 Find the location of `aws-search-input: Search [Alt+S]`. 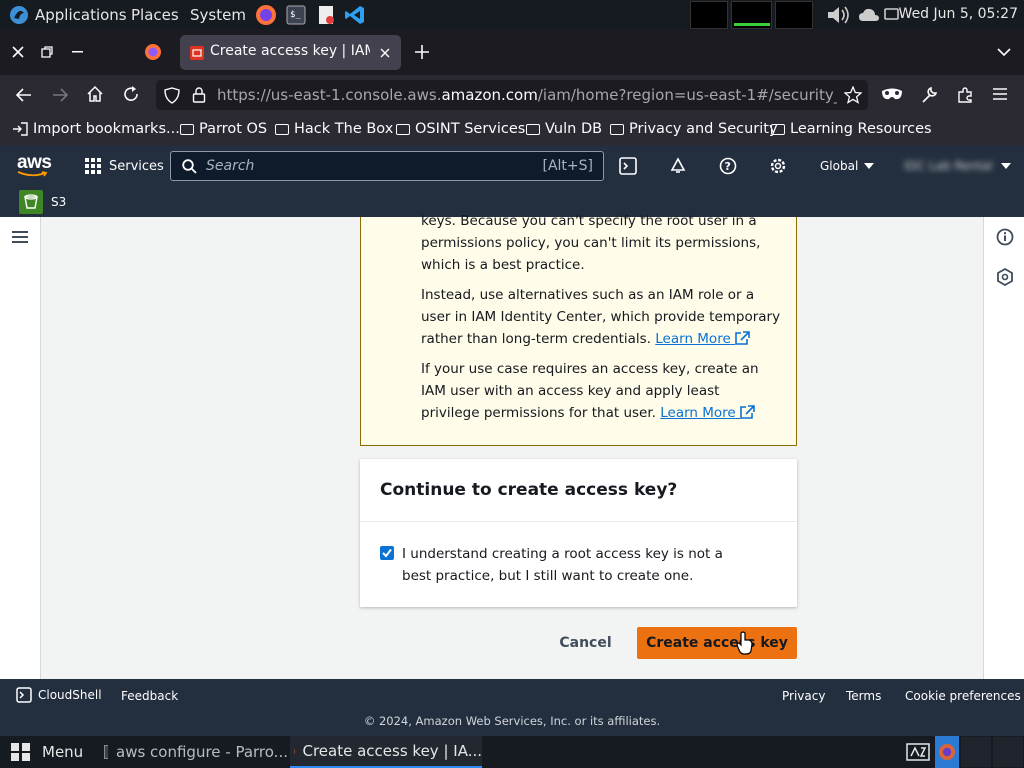

aws-search-input: Search [Alt+S] is located at coordinates (387, 166).